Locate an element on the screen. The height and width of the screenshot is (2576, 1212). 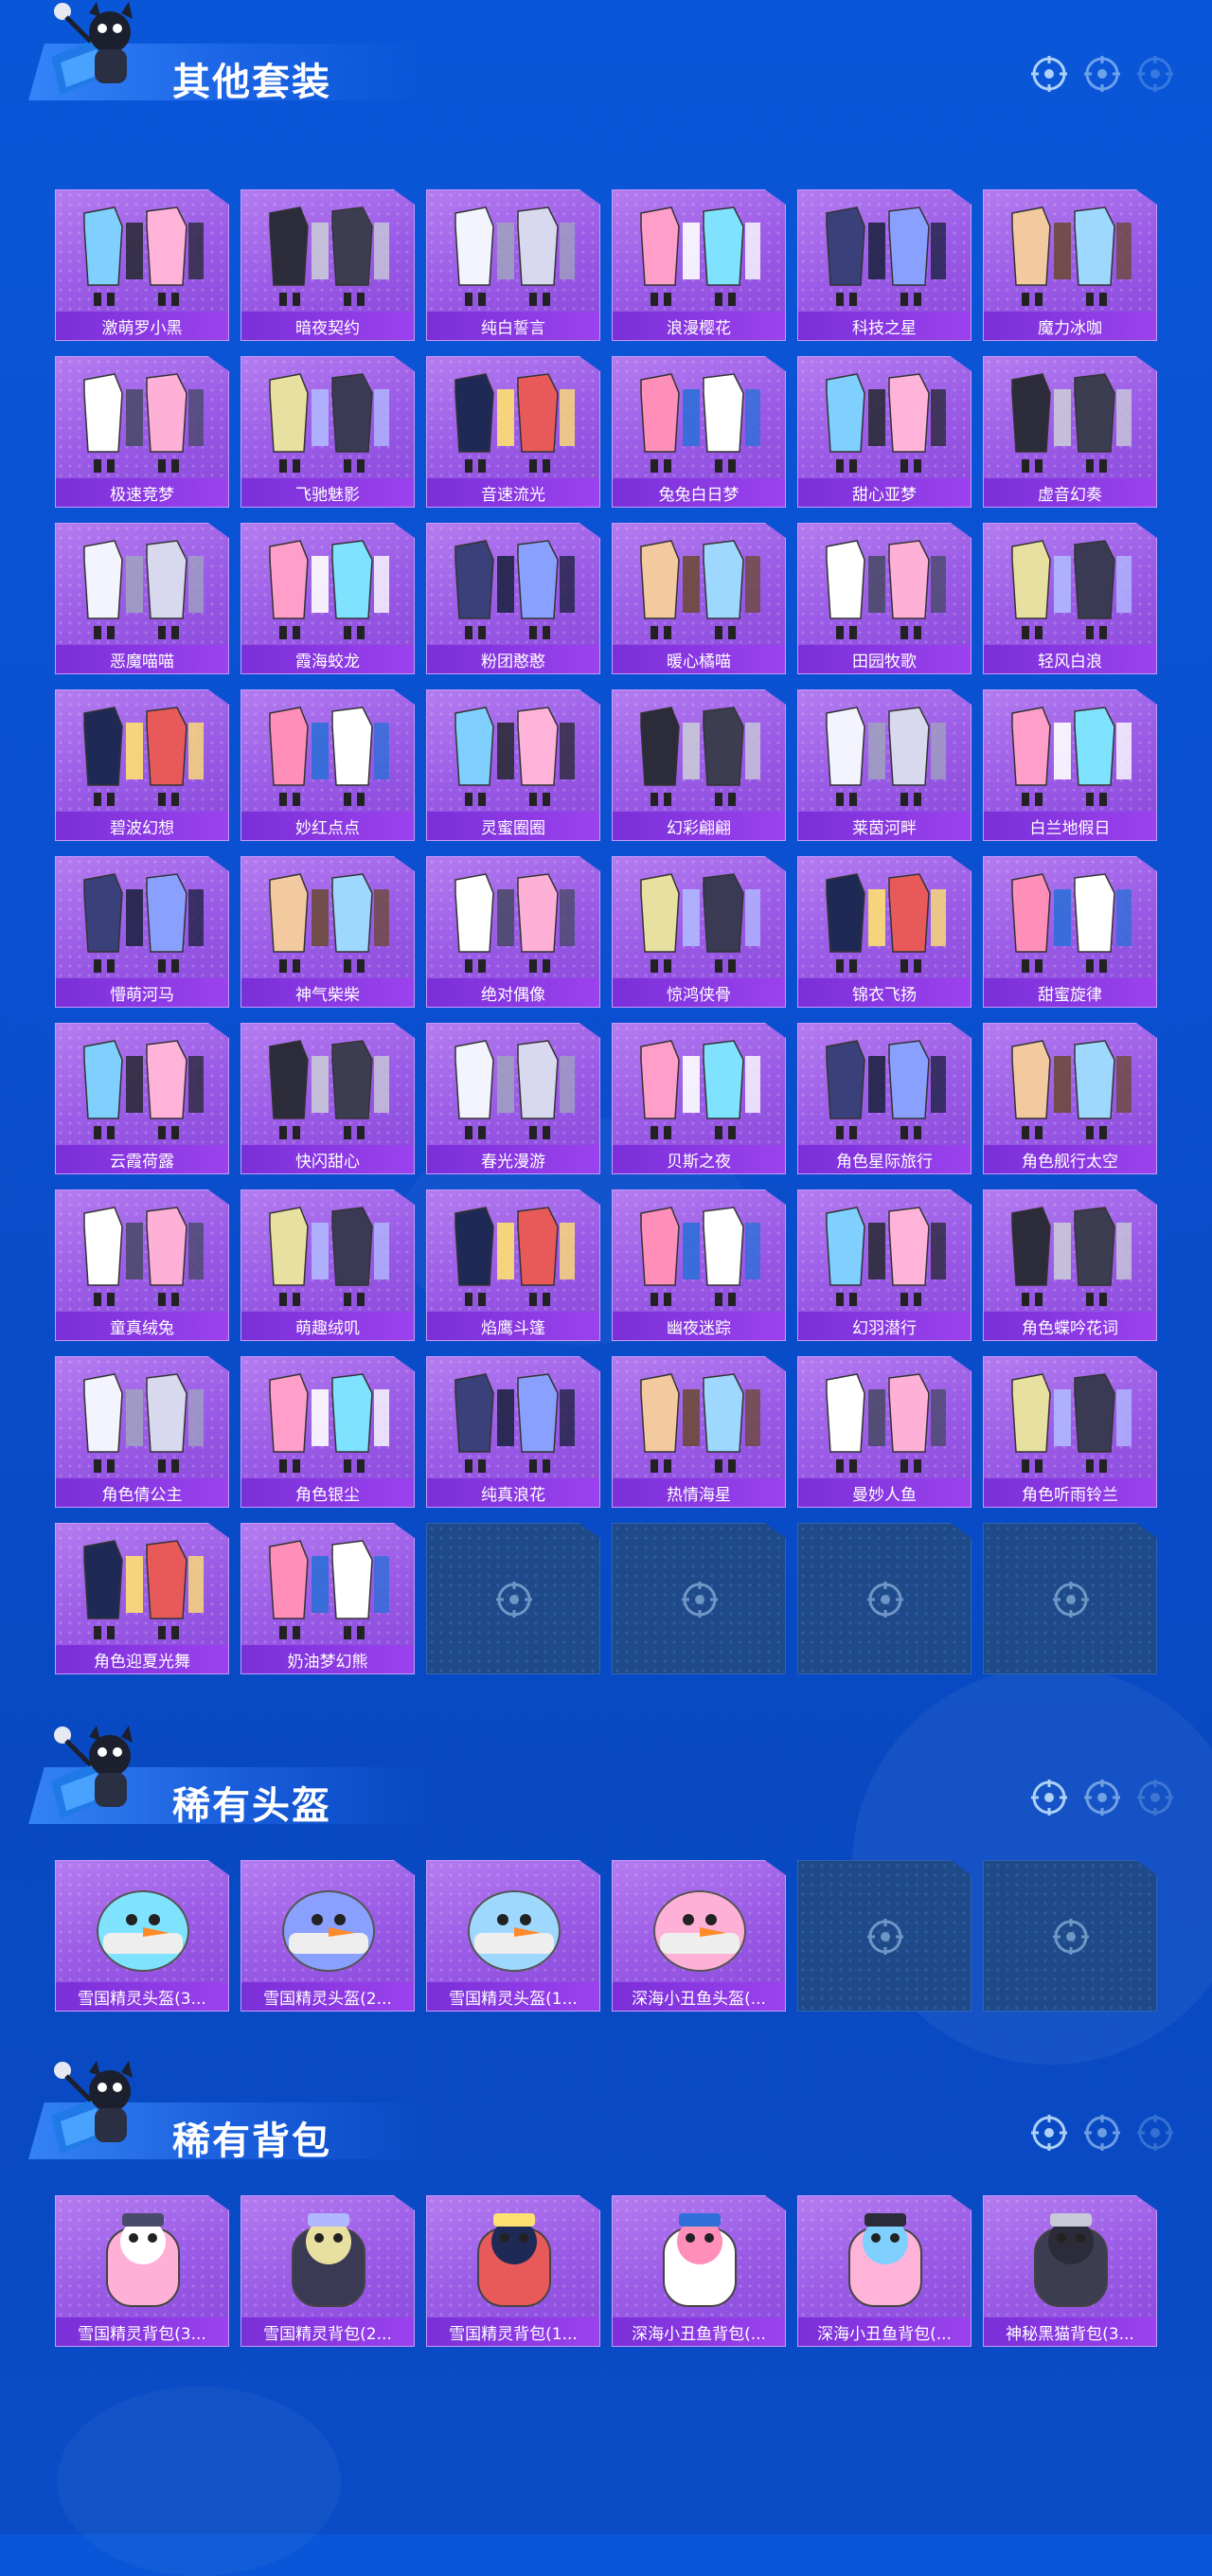
item-label: 轻风白浪 is located at coordinates (1070, 659).